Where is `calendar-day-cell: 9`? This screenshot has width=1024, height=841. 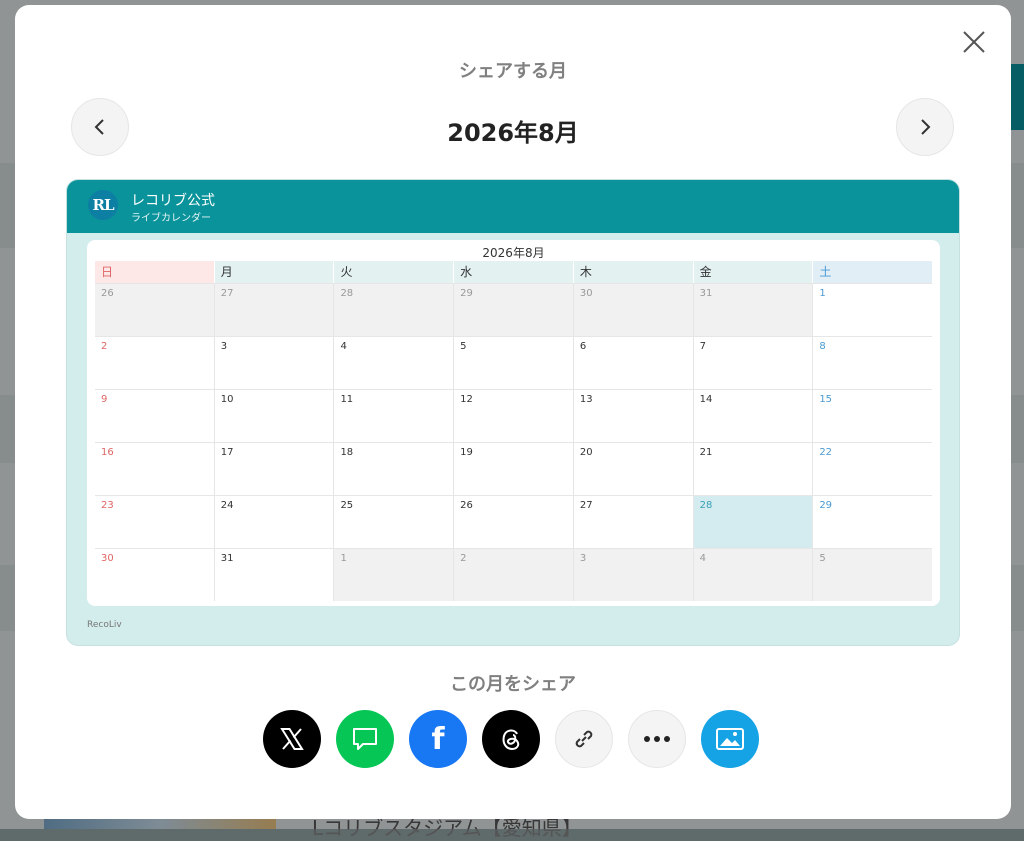 calendar-day-cell: 9 is located at coordinates (155, 416).